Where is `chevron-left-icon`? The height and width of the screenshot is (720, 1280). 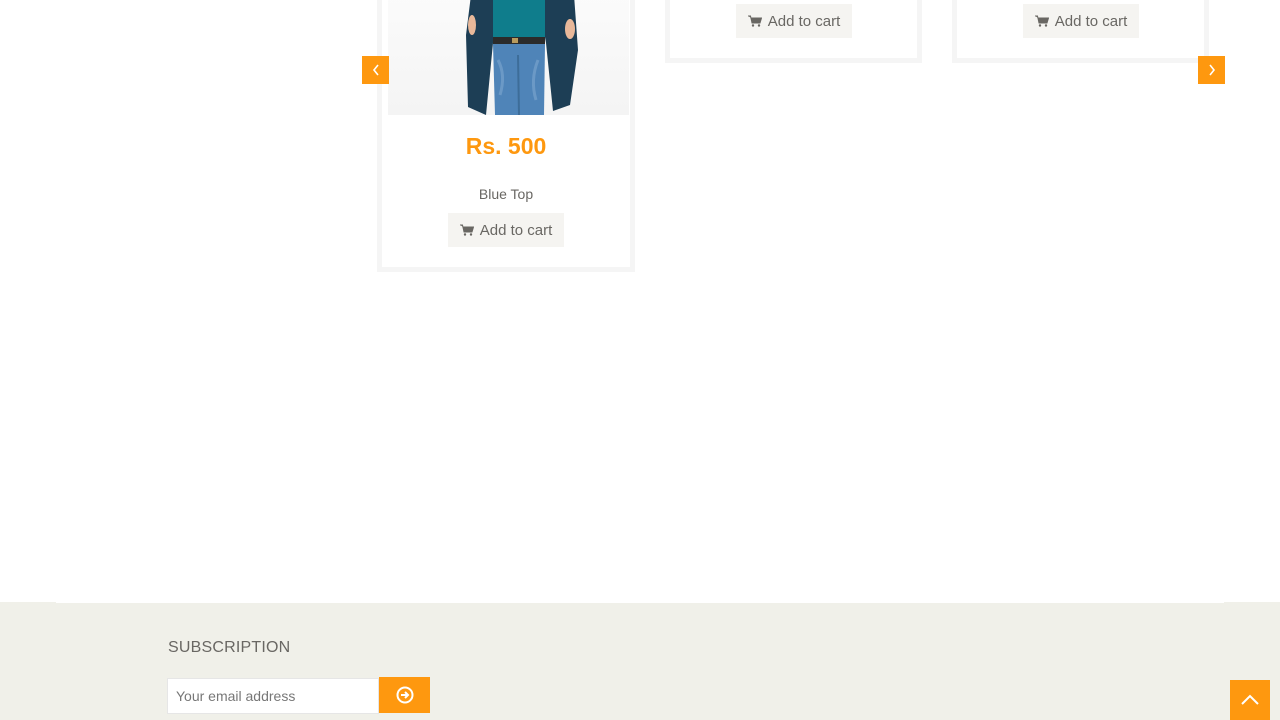
chevron-left-icon is located at coordinates (375, 70).